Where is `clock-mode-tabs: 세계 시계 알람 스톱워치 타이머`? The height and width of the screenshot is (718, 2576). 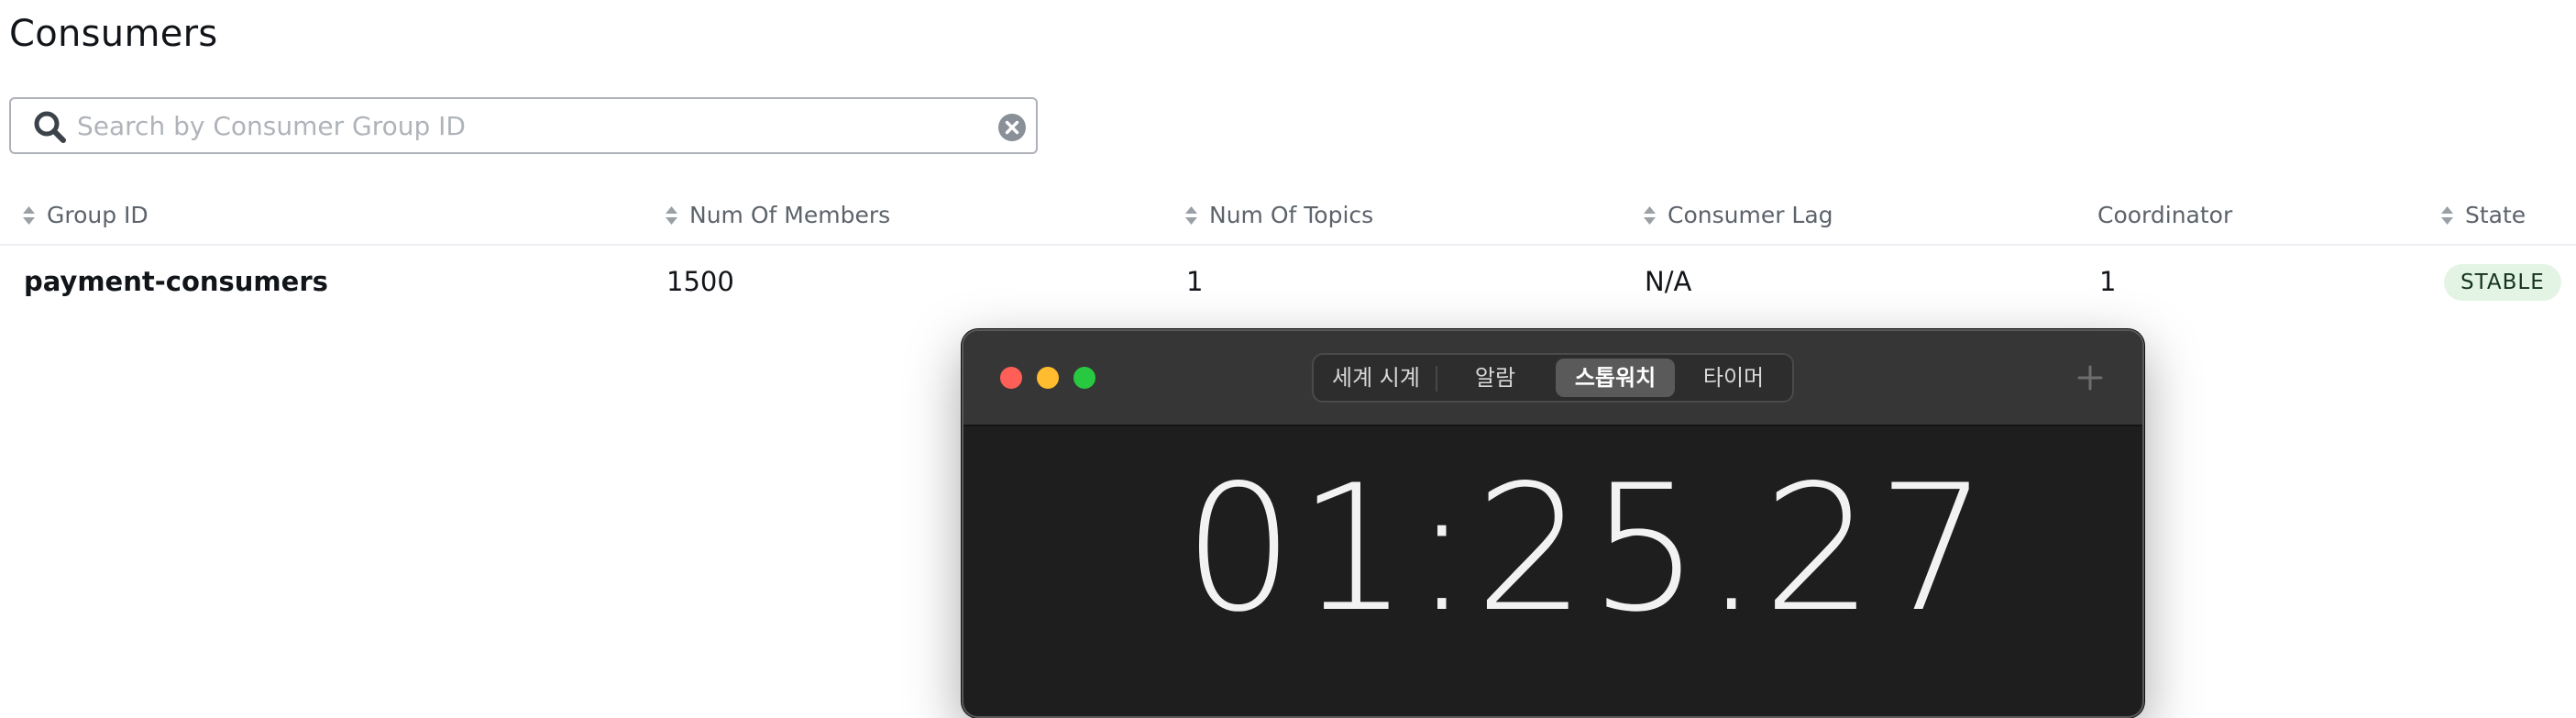
clock-mode-tabs: 세계 시계 알람 스톱워치 타이머 is located at coordinates (1553, 378).